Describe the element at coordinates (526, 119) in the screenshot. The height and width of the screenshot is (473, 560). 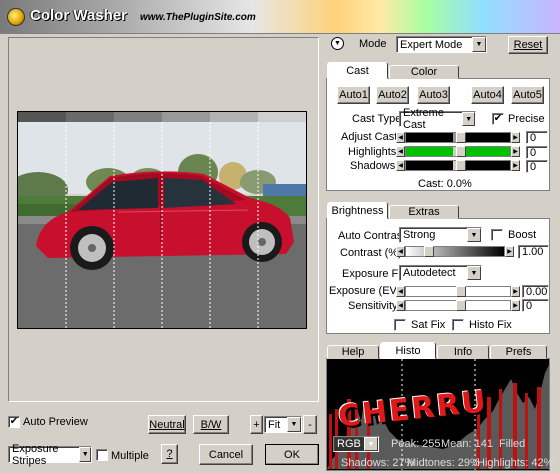
I see `precise-label: Precise` at that location.